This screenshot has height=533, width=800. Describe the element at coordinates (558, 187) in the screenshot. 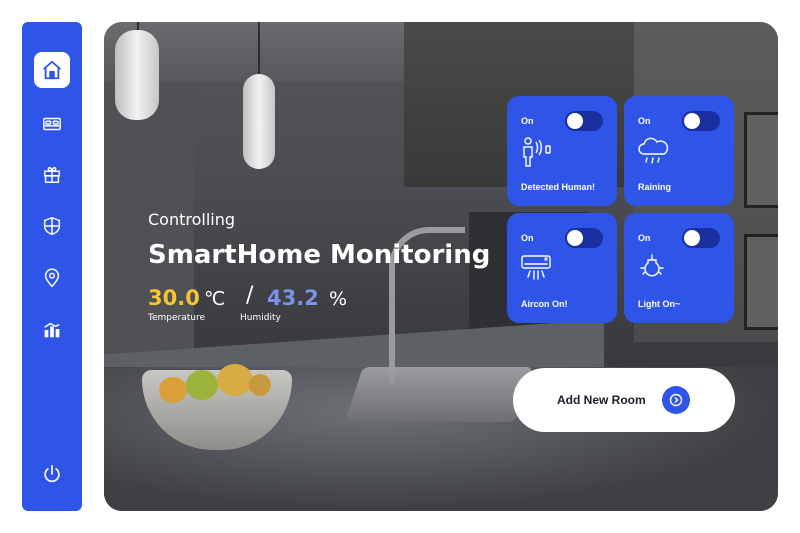

I see `card-label: Detected Human!` at that location.